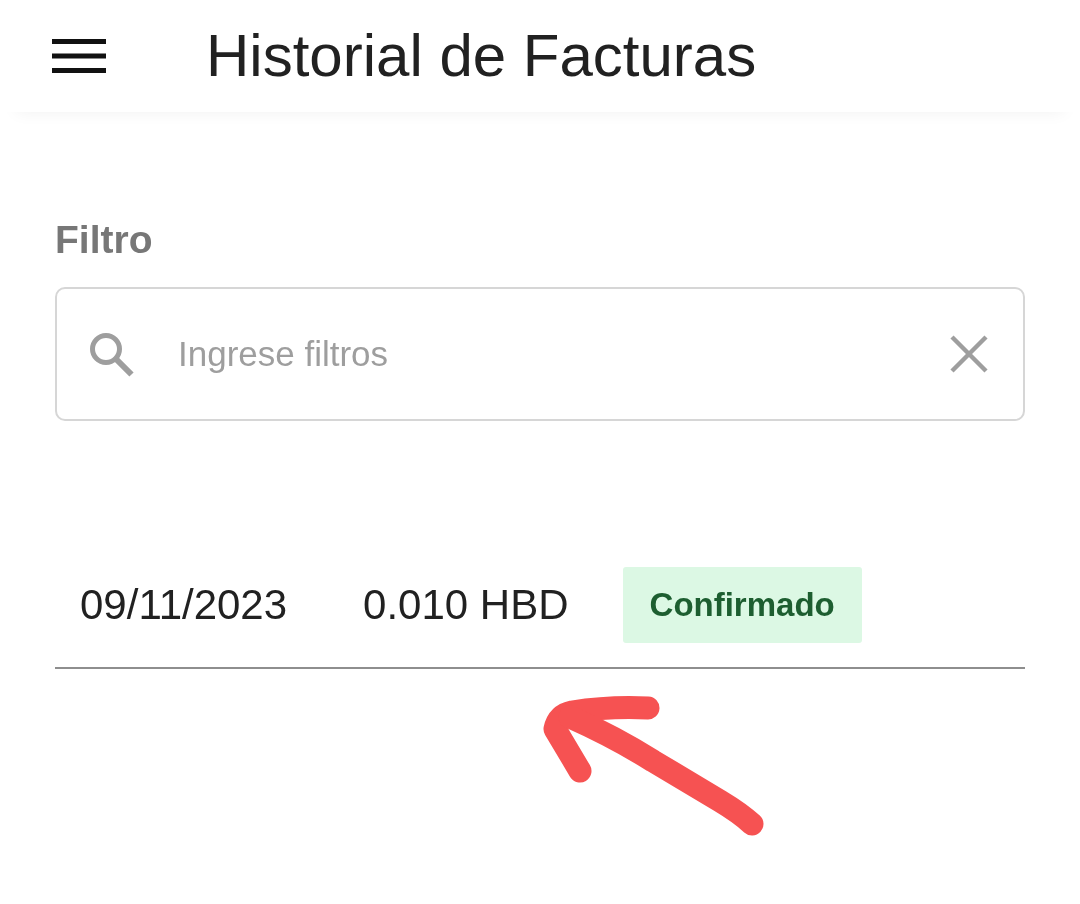 The height and width of the screenshot is (904, 1080). I want to click on filter-label: Filtro, so click(104, 240).